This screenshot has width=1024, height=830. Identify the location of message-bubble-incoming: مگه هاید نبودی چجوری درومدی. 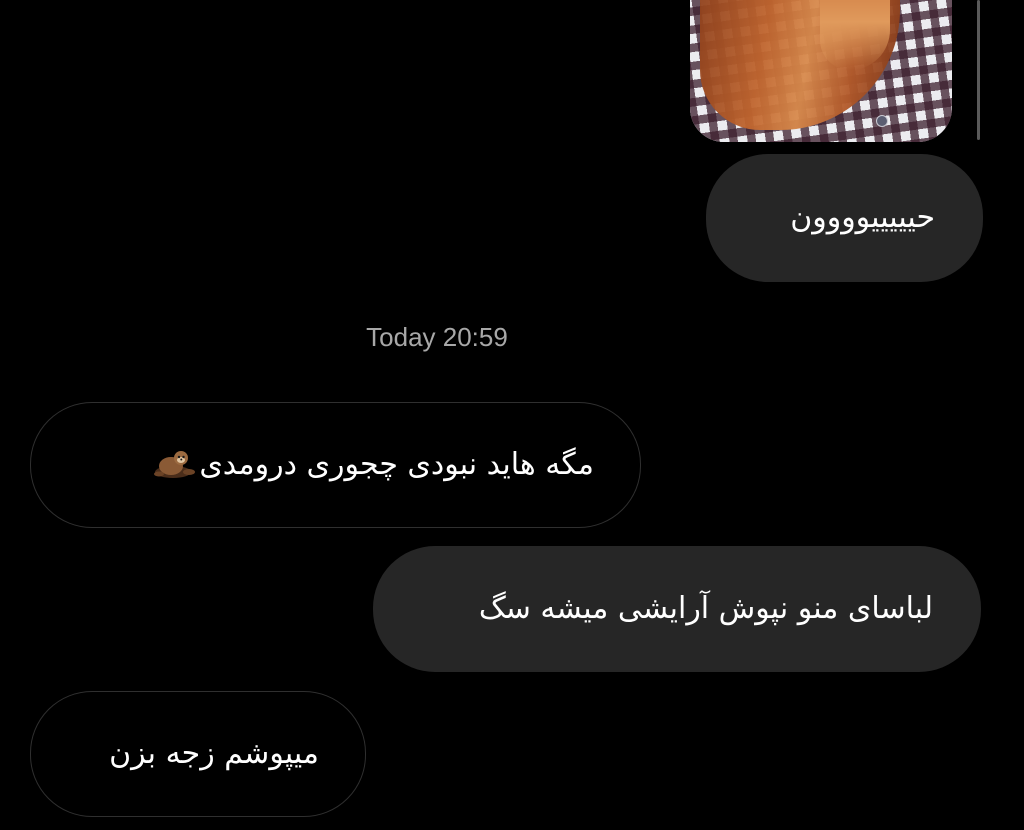
(335, 465).